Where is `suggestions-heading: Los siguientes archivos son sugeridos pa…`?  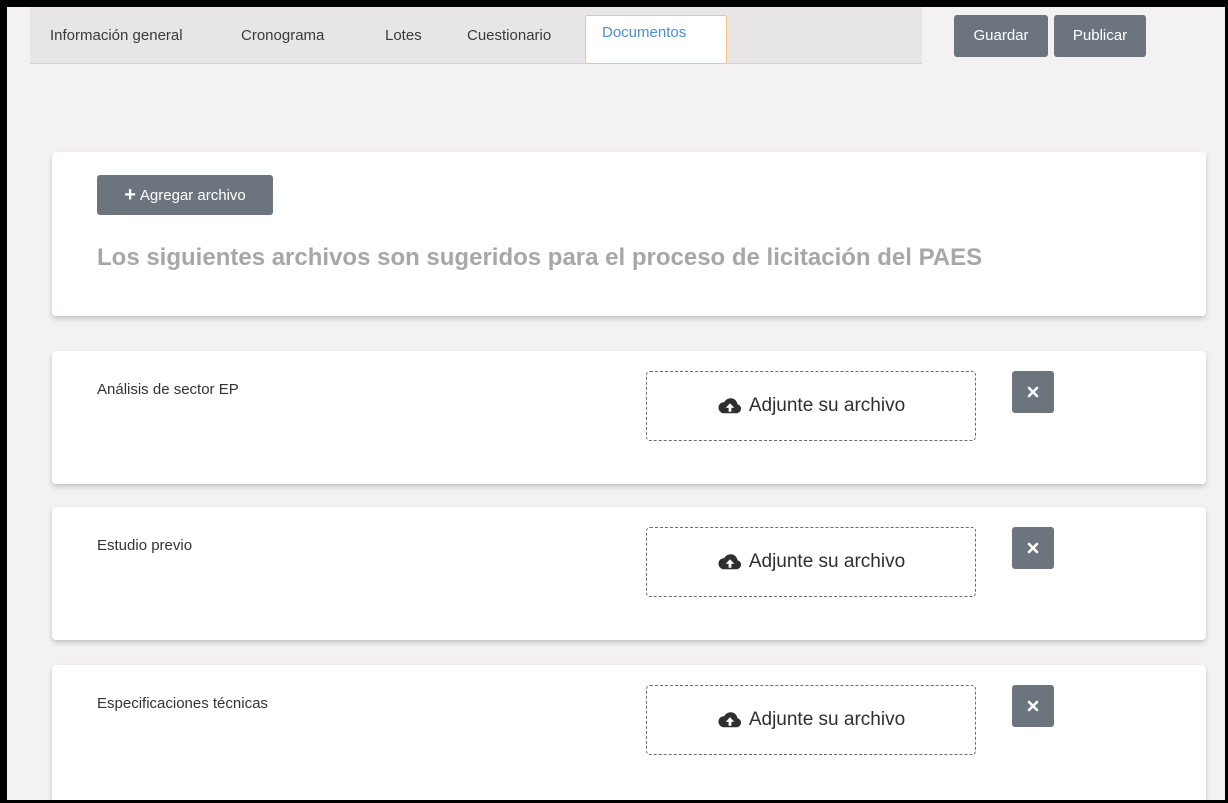 suggestions-heading: Los siguientes archivos son sugeridos pa… is located at coordinates (540, 257).